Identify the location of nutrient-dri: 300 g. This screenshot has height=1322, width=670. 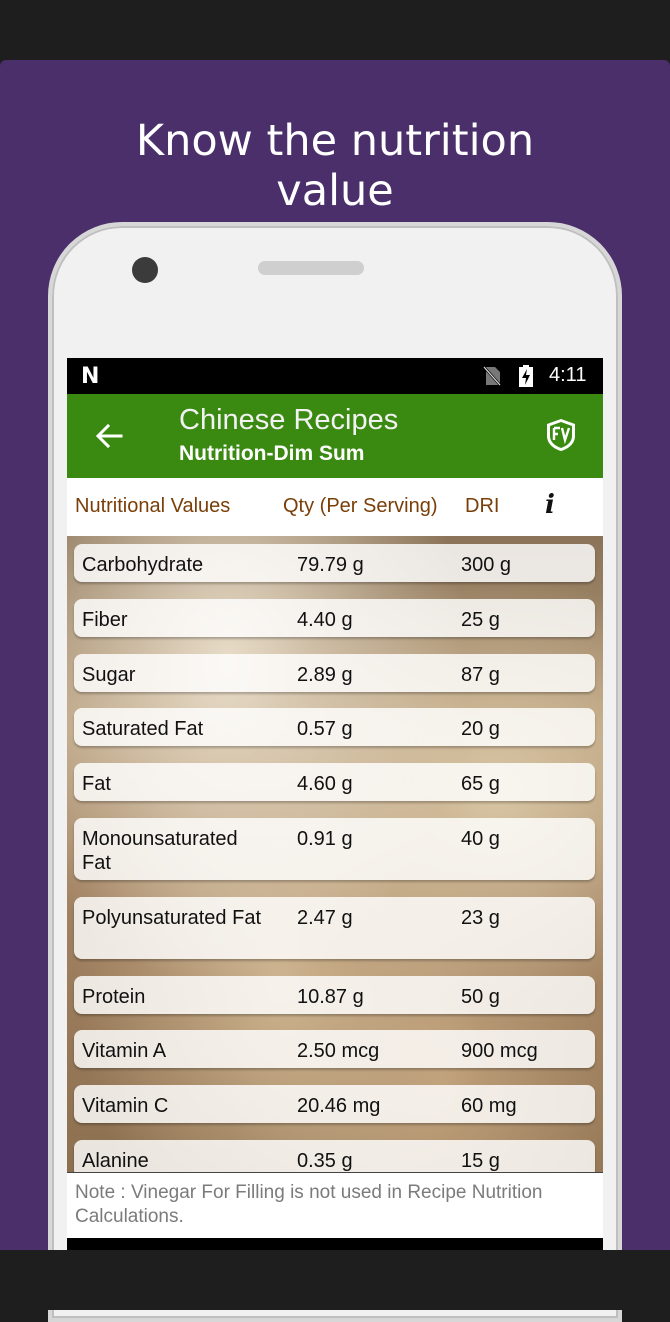
(486, 565).